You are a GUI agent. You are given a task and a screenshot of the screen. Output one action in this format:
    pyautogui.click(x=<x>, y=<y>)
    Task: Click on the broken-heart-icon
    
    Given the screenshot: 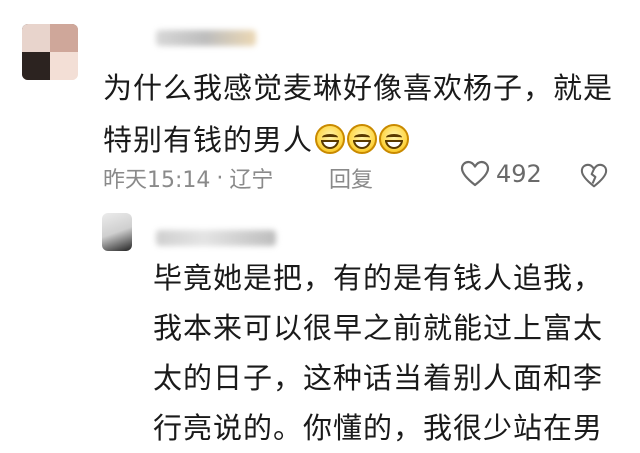 What is the action you would take?
    pyautogui.click(x=594, y=175)
    